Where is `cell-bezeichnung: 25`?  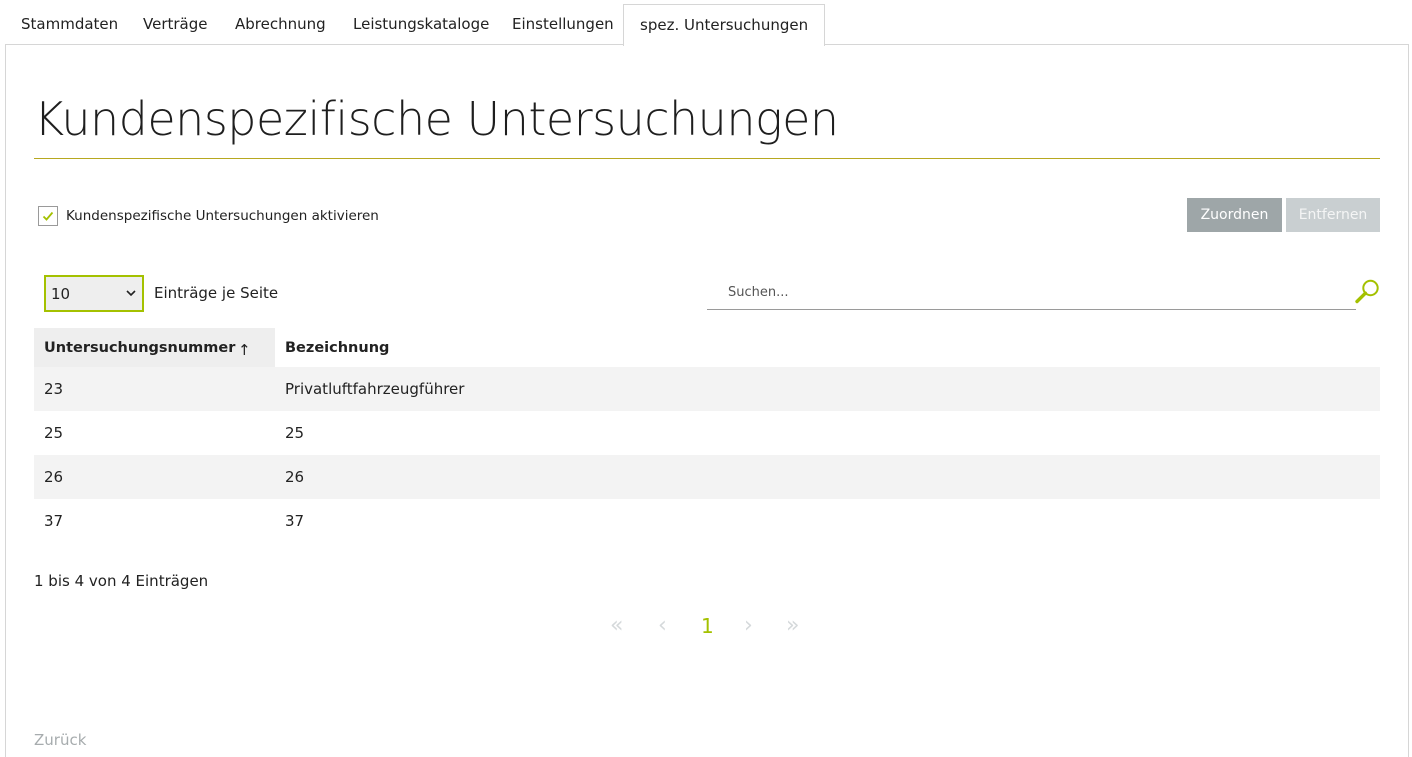 cell-bezeichnung: 25 is located at coordinates (295, 433).